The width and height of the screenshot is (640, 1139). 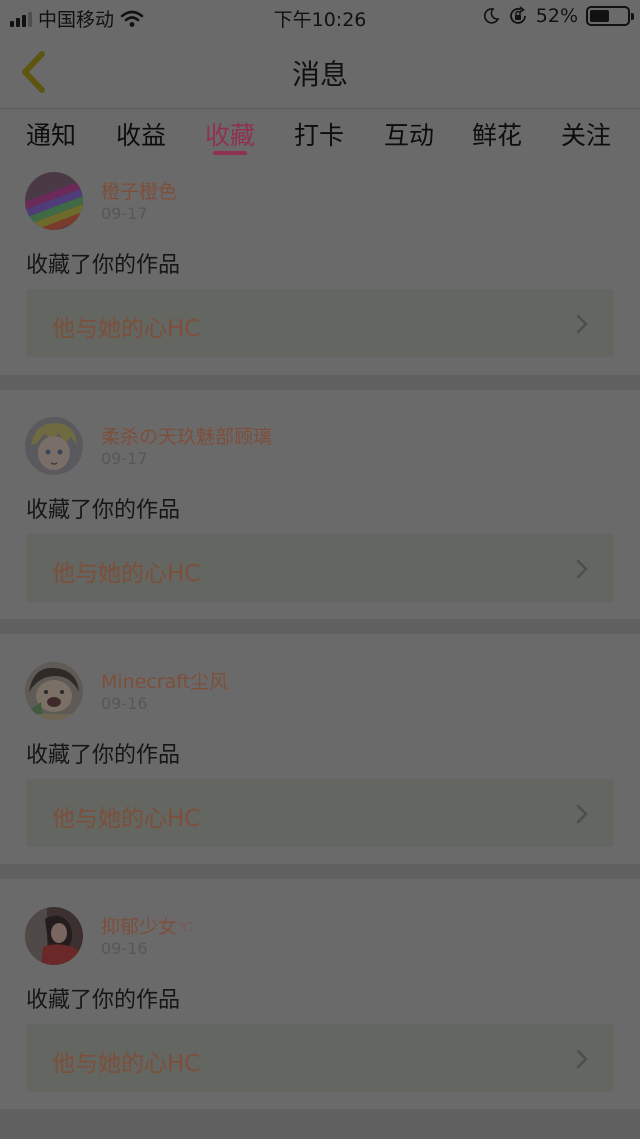 I want to click on tab-notifications: 通知, so click(x=51, y=134).